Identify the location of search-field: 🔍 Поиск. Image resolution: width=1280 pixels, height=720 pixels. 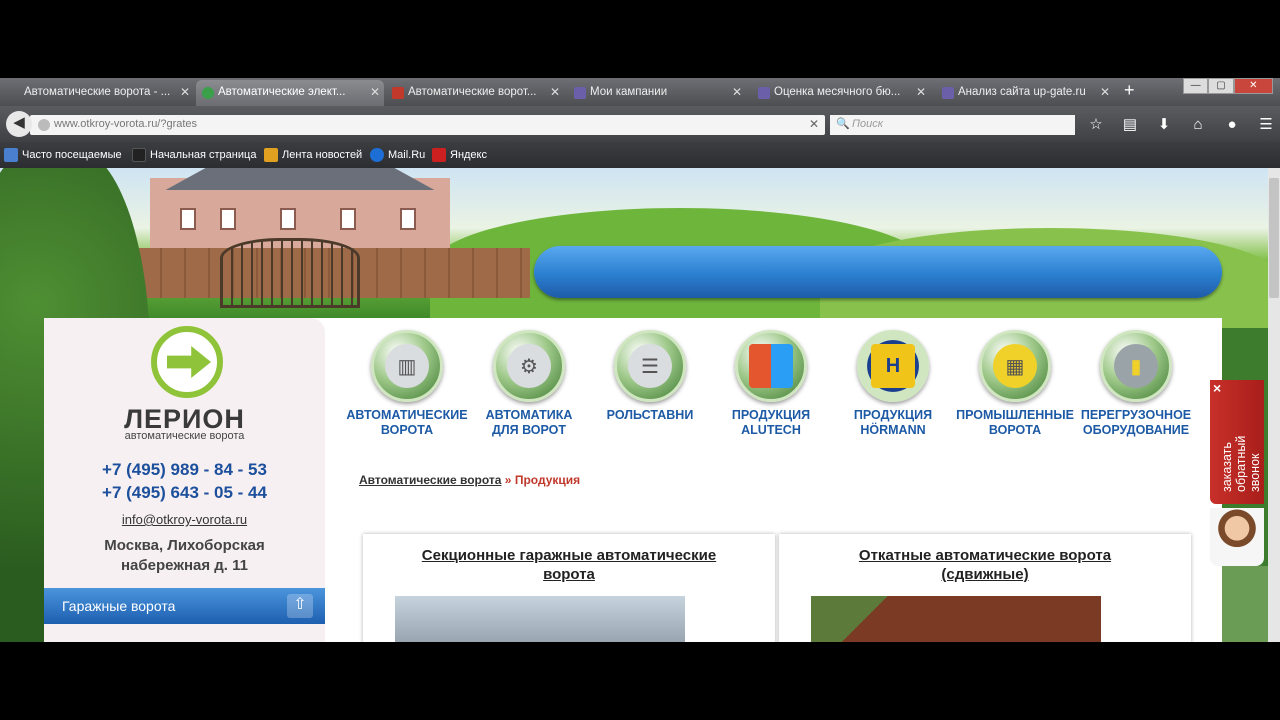
(952, 125).